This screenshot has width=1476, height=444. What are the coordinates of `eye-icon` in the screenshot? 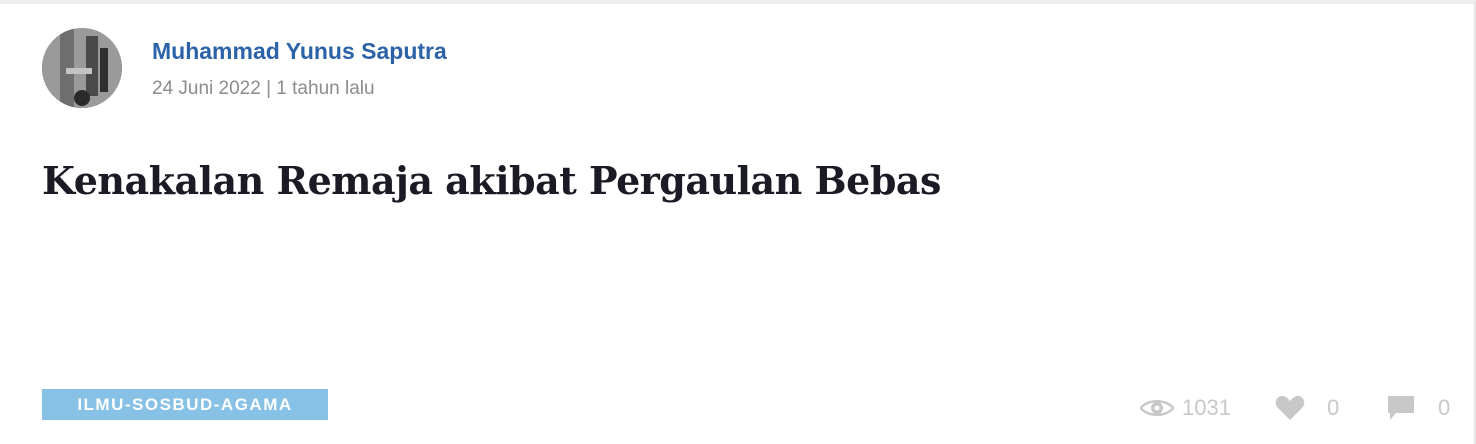 It's located at (1157, 408).